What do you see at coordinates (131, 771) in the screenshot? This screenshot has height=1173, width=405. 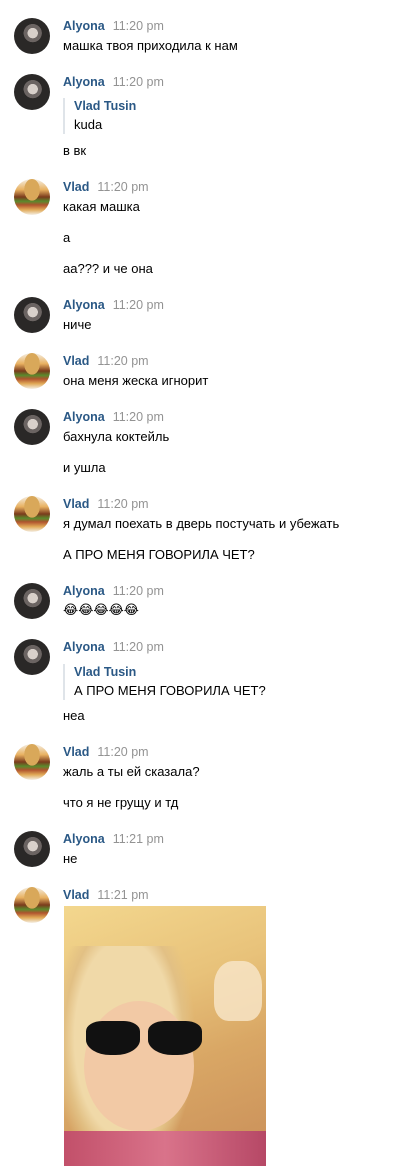 I see `message-text: жаль а ты ей сказала?` at bounding box center [131, 771].